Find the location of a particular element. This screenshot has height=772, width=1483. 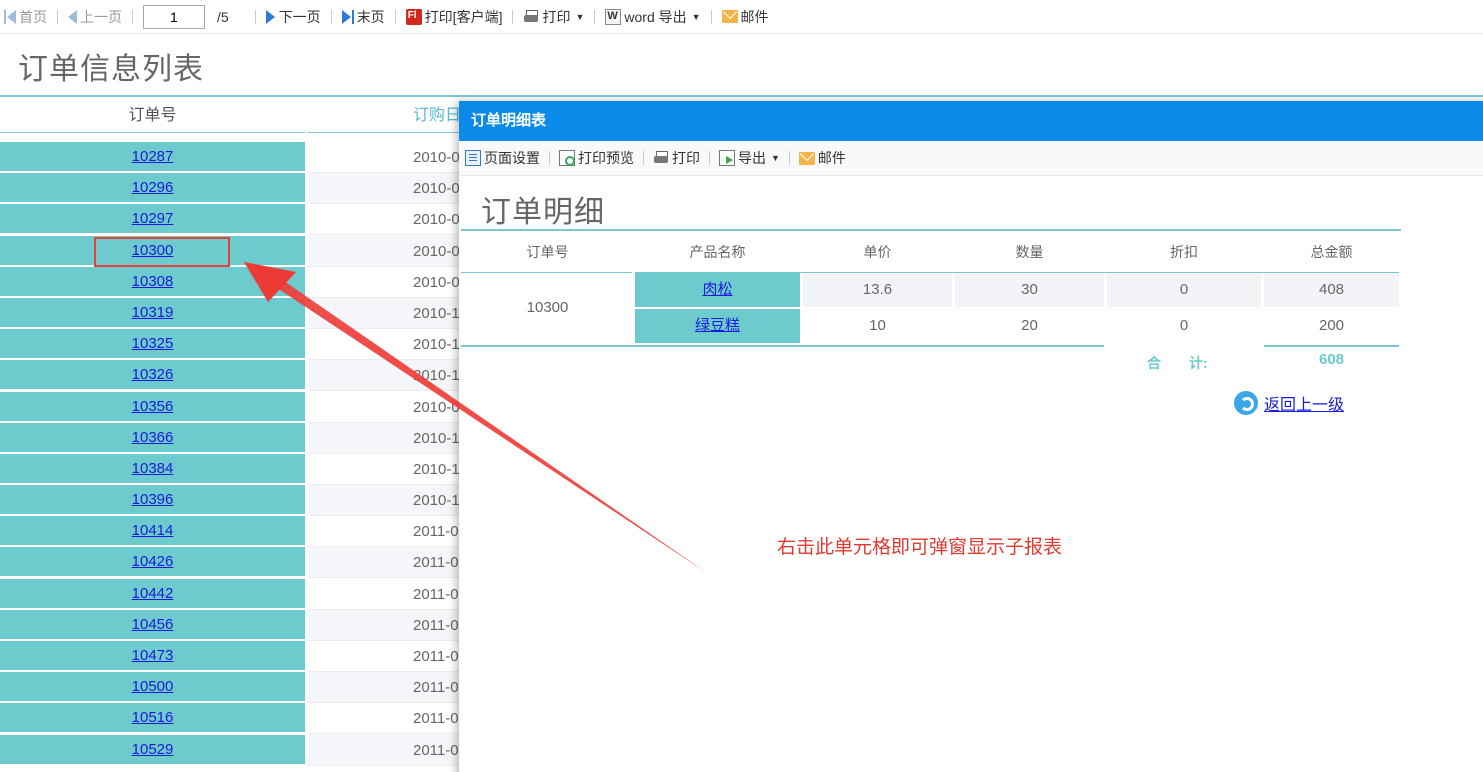

order-id-link: 10287 is located at coordinates (153, 156).